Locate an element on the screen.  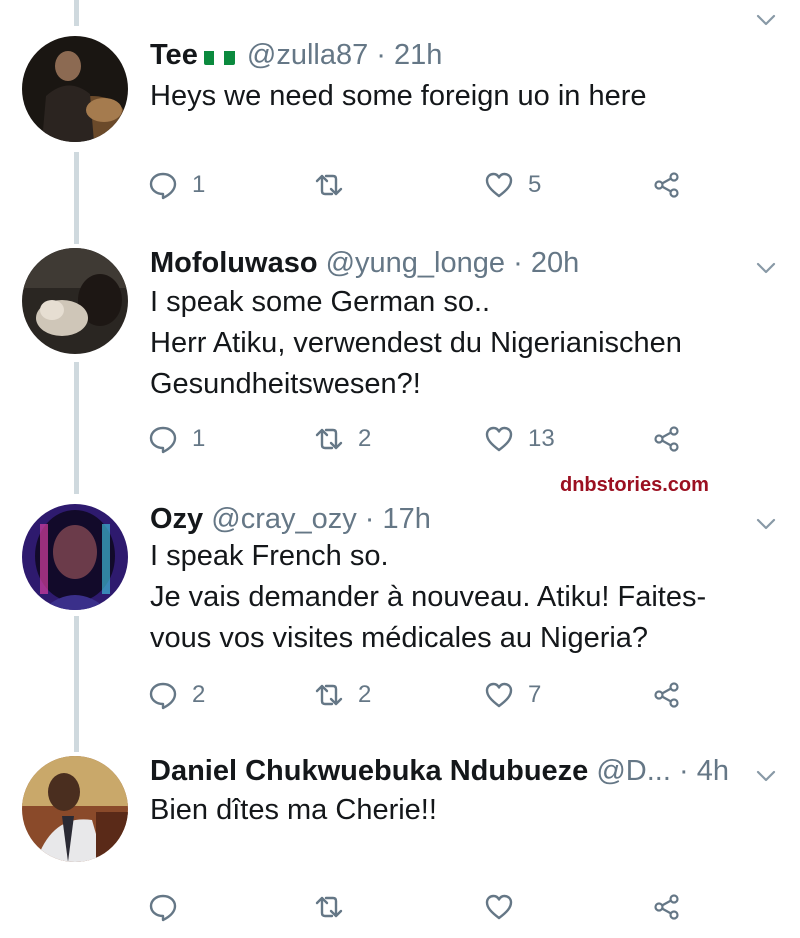
like-button is located at coordinates (506, 907).